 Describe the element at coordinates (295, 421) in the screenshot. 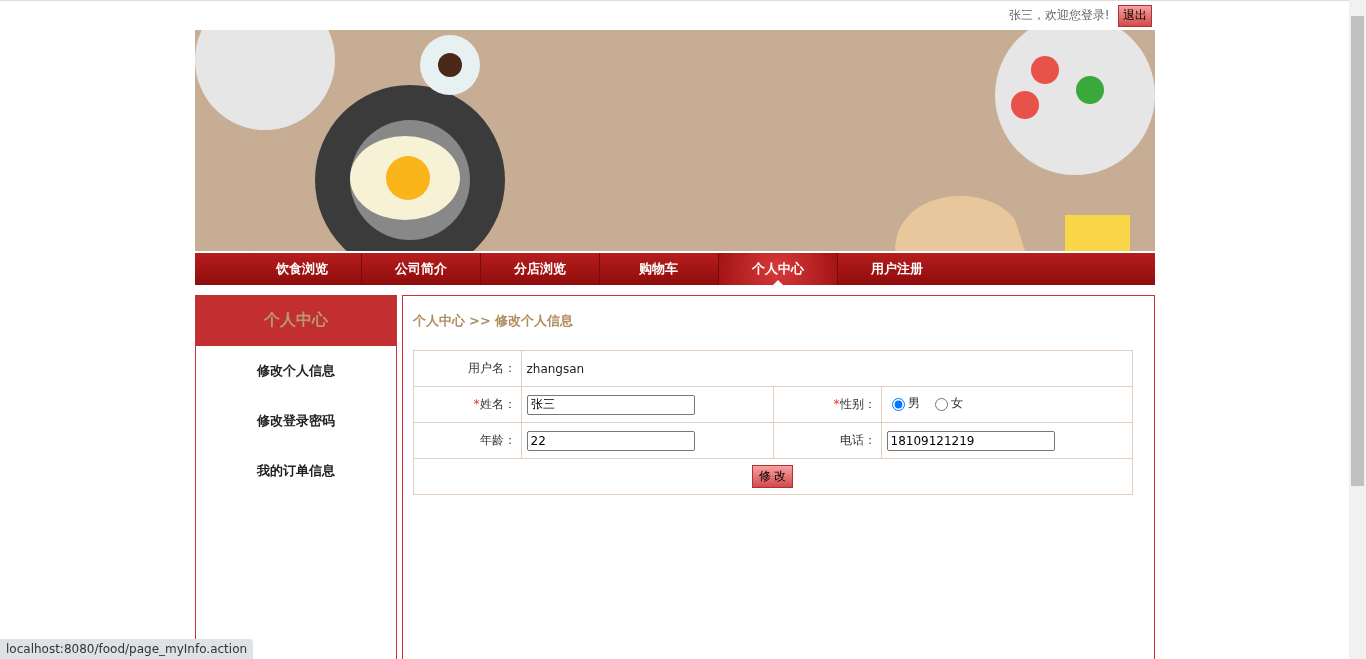

I see `sidebar-link: 修改登录密码` at that location.